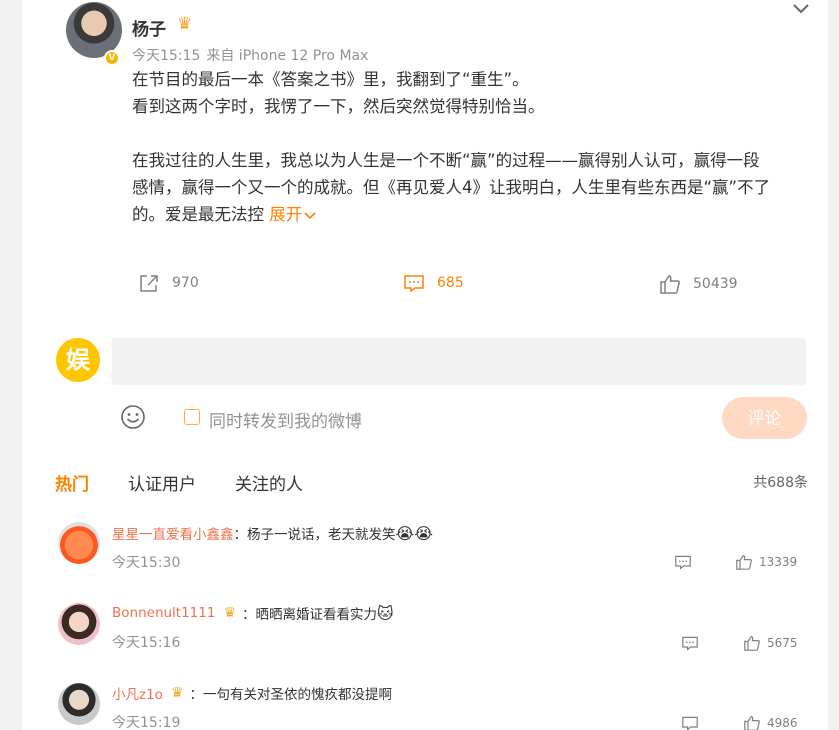 This screenshot has width=839, height=730. I want to click on commenter-name: 星星一直爱看小鑫鑫, so click(173, 533).